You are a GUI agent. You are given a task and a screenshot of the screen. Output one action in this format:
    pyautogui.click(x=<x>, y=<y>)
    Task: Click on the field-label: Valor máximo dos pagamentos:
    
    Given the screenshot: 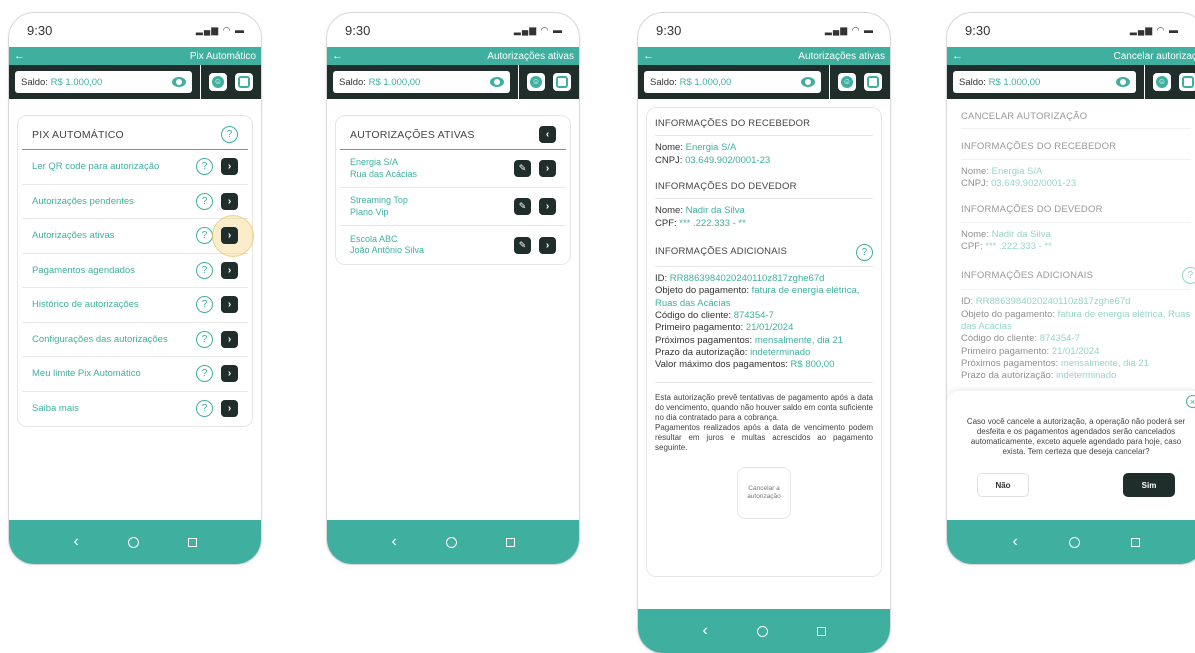 What is the action you would take?
    pyautogui.click(x=721, y=365)
    